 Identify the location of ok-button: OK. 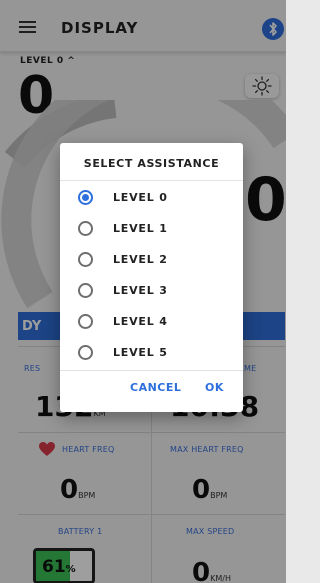
(214, 387).